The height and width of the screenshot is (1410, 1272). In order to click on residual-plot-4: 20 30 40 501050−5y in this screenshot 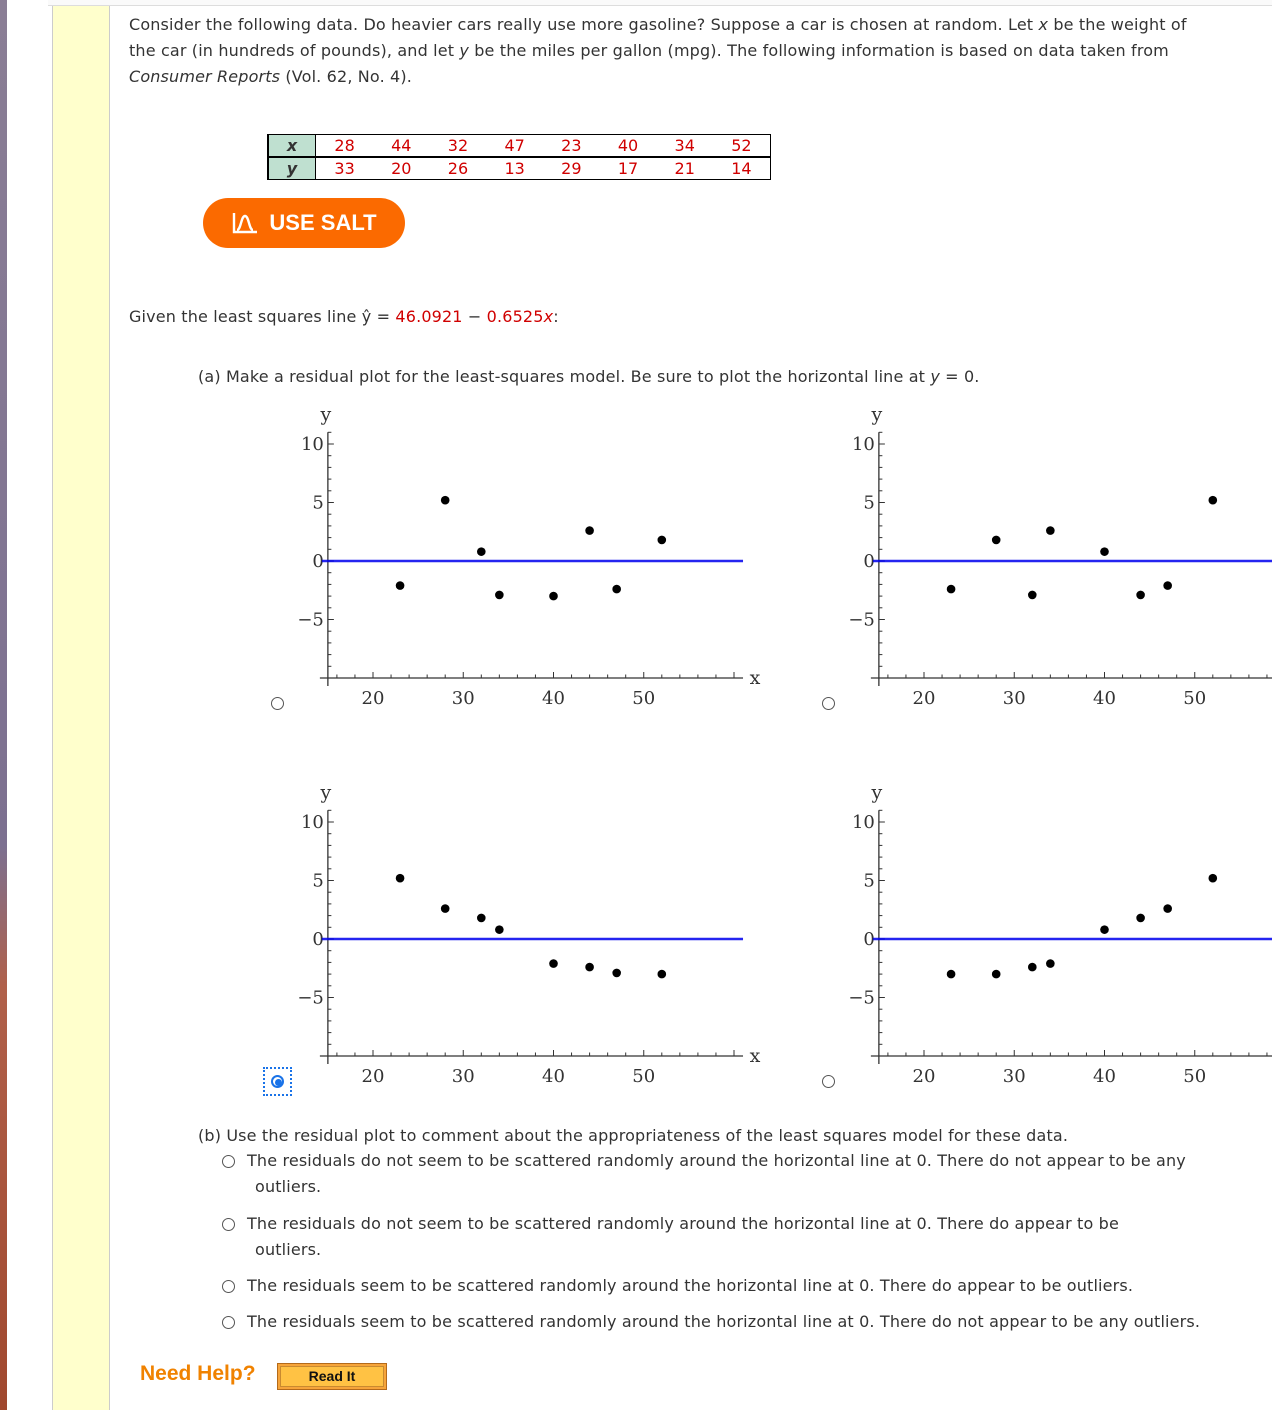, I will do `click(1060, 934)`.